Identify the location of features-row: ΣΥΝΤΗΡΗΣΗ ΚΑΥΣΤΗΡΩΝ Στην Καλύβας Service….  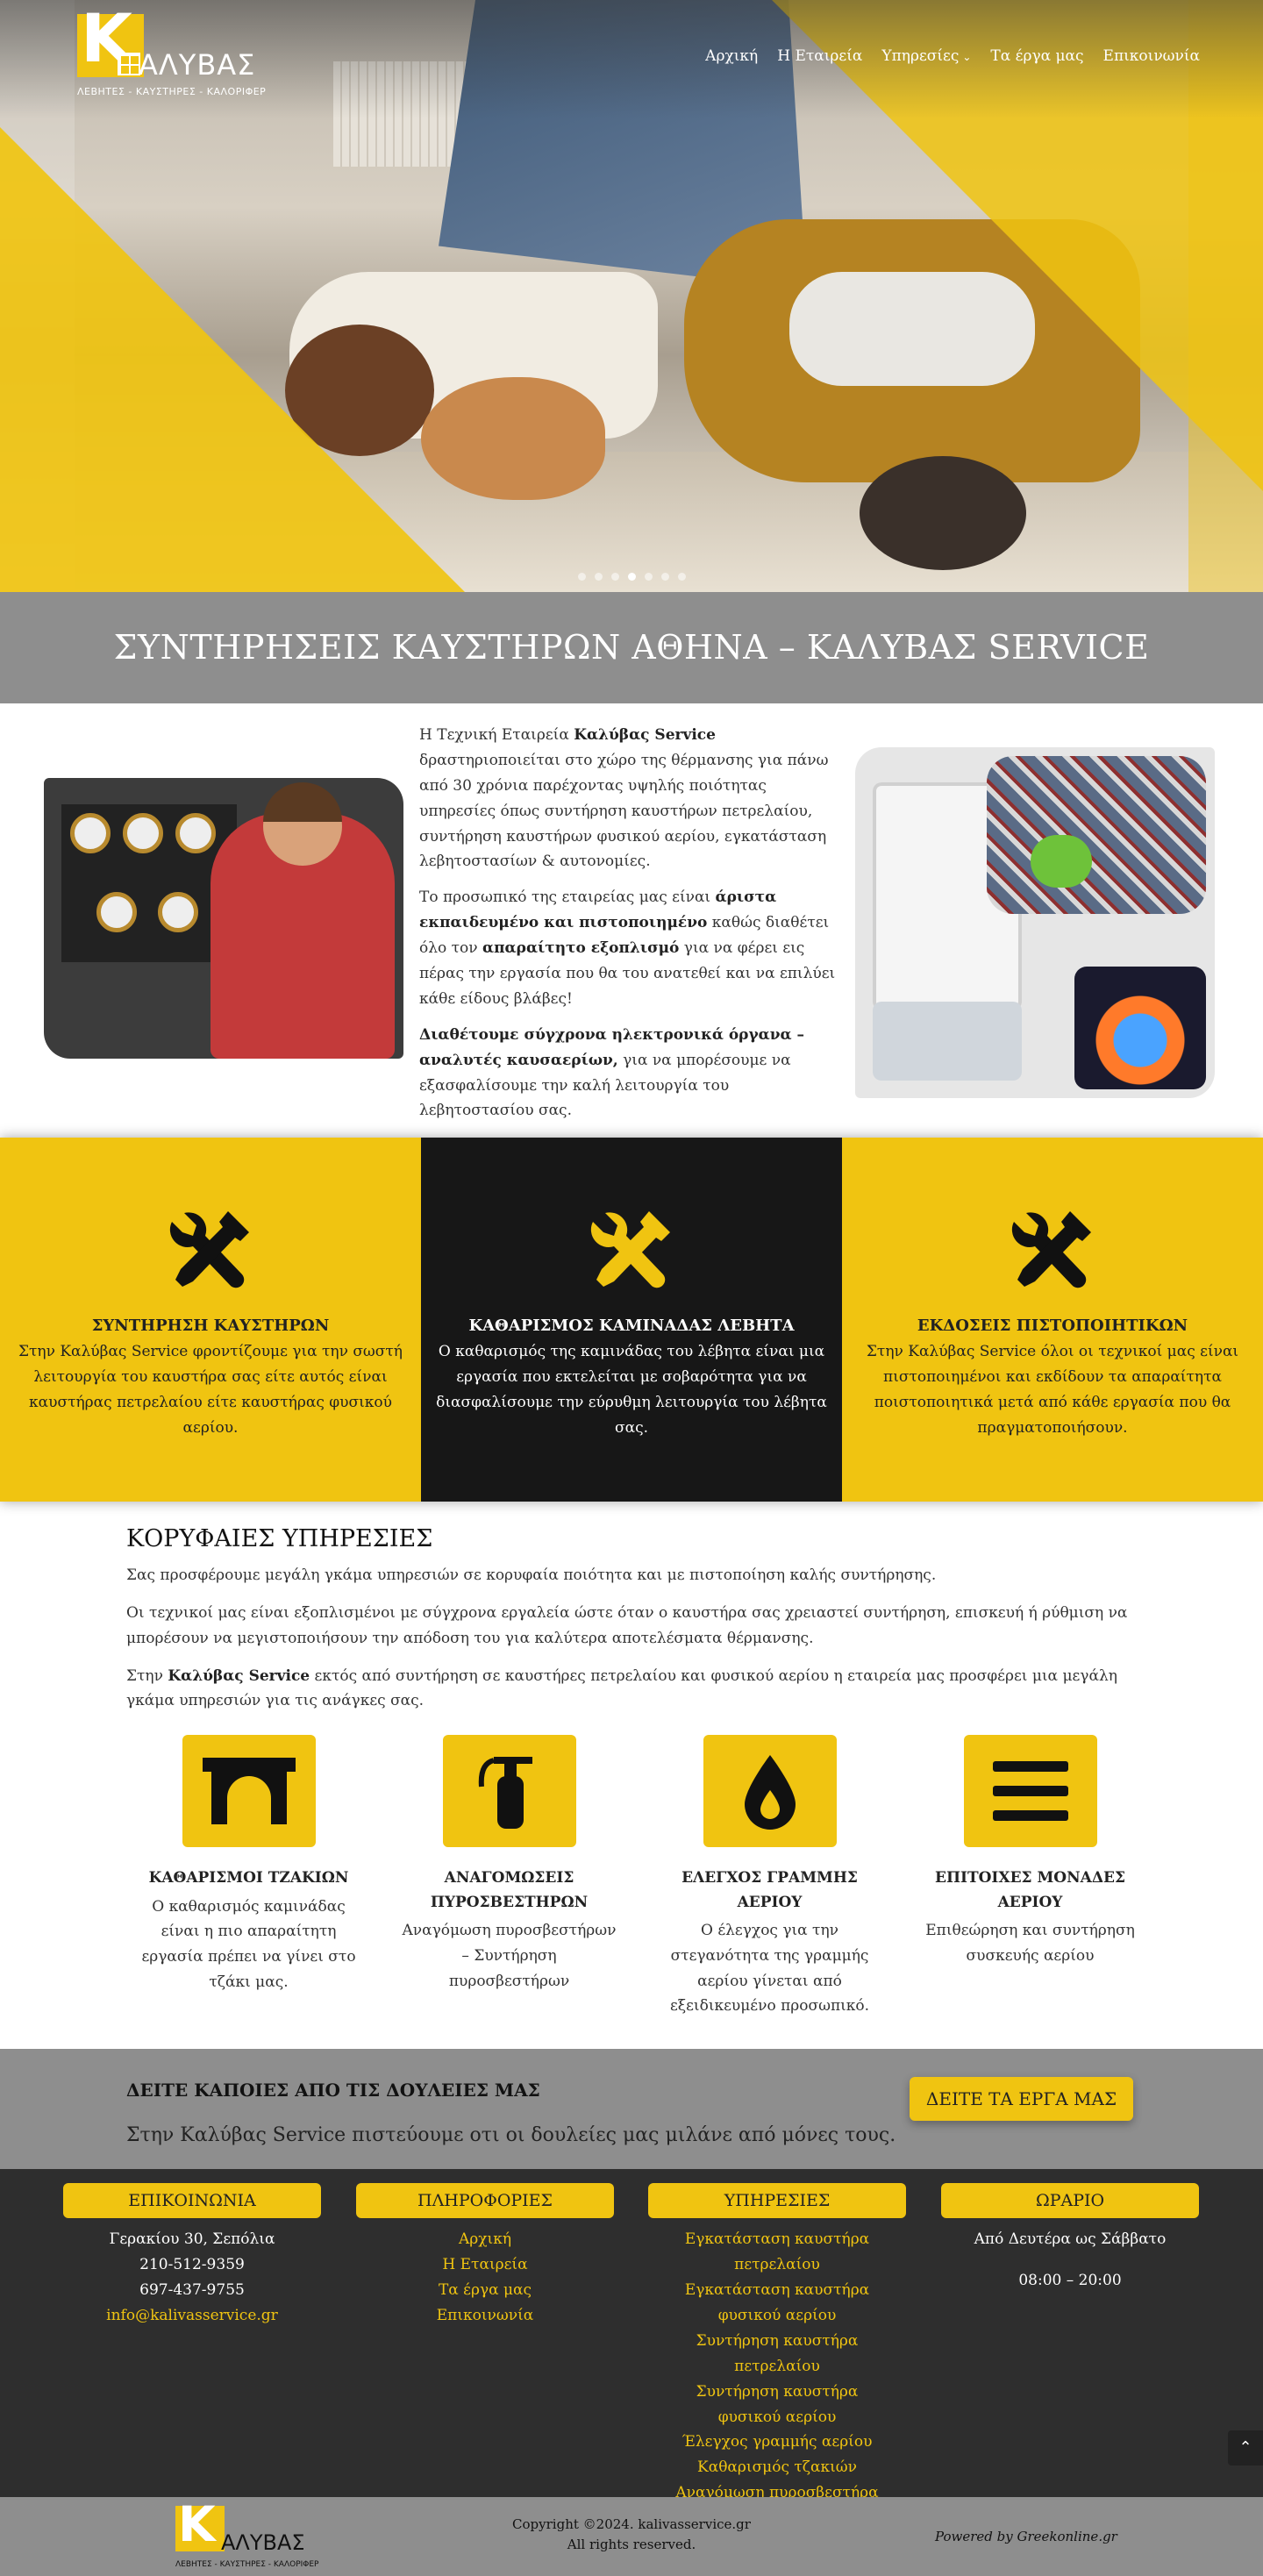
(631, 1320).